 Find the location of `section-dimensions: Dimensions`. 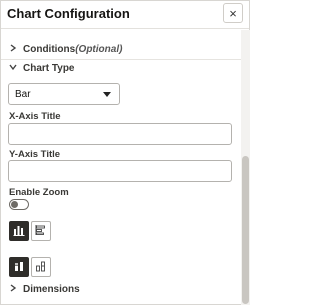

section-dimensions: Dimensions is located at coordinates (44, 289).